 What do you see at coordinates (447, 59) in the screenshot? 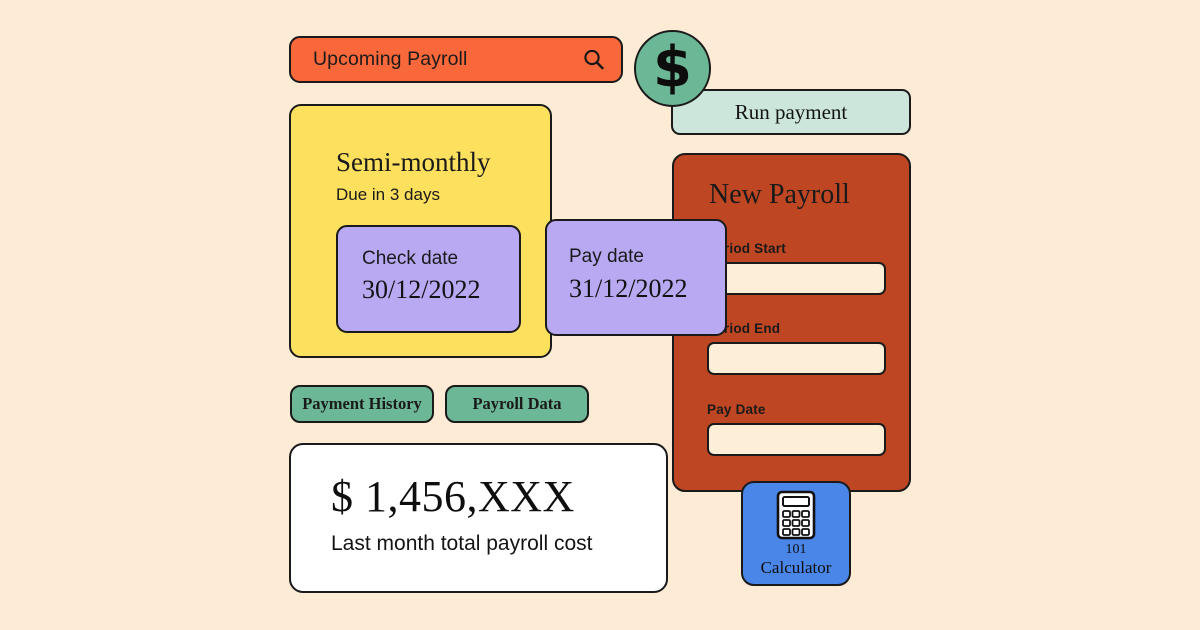
I see `search-input: Upcoming Payroll` at bounding box center [447, 59].